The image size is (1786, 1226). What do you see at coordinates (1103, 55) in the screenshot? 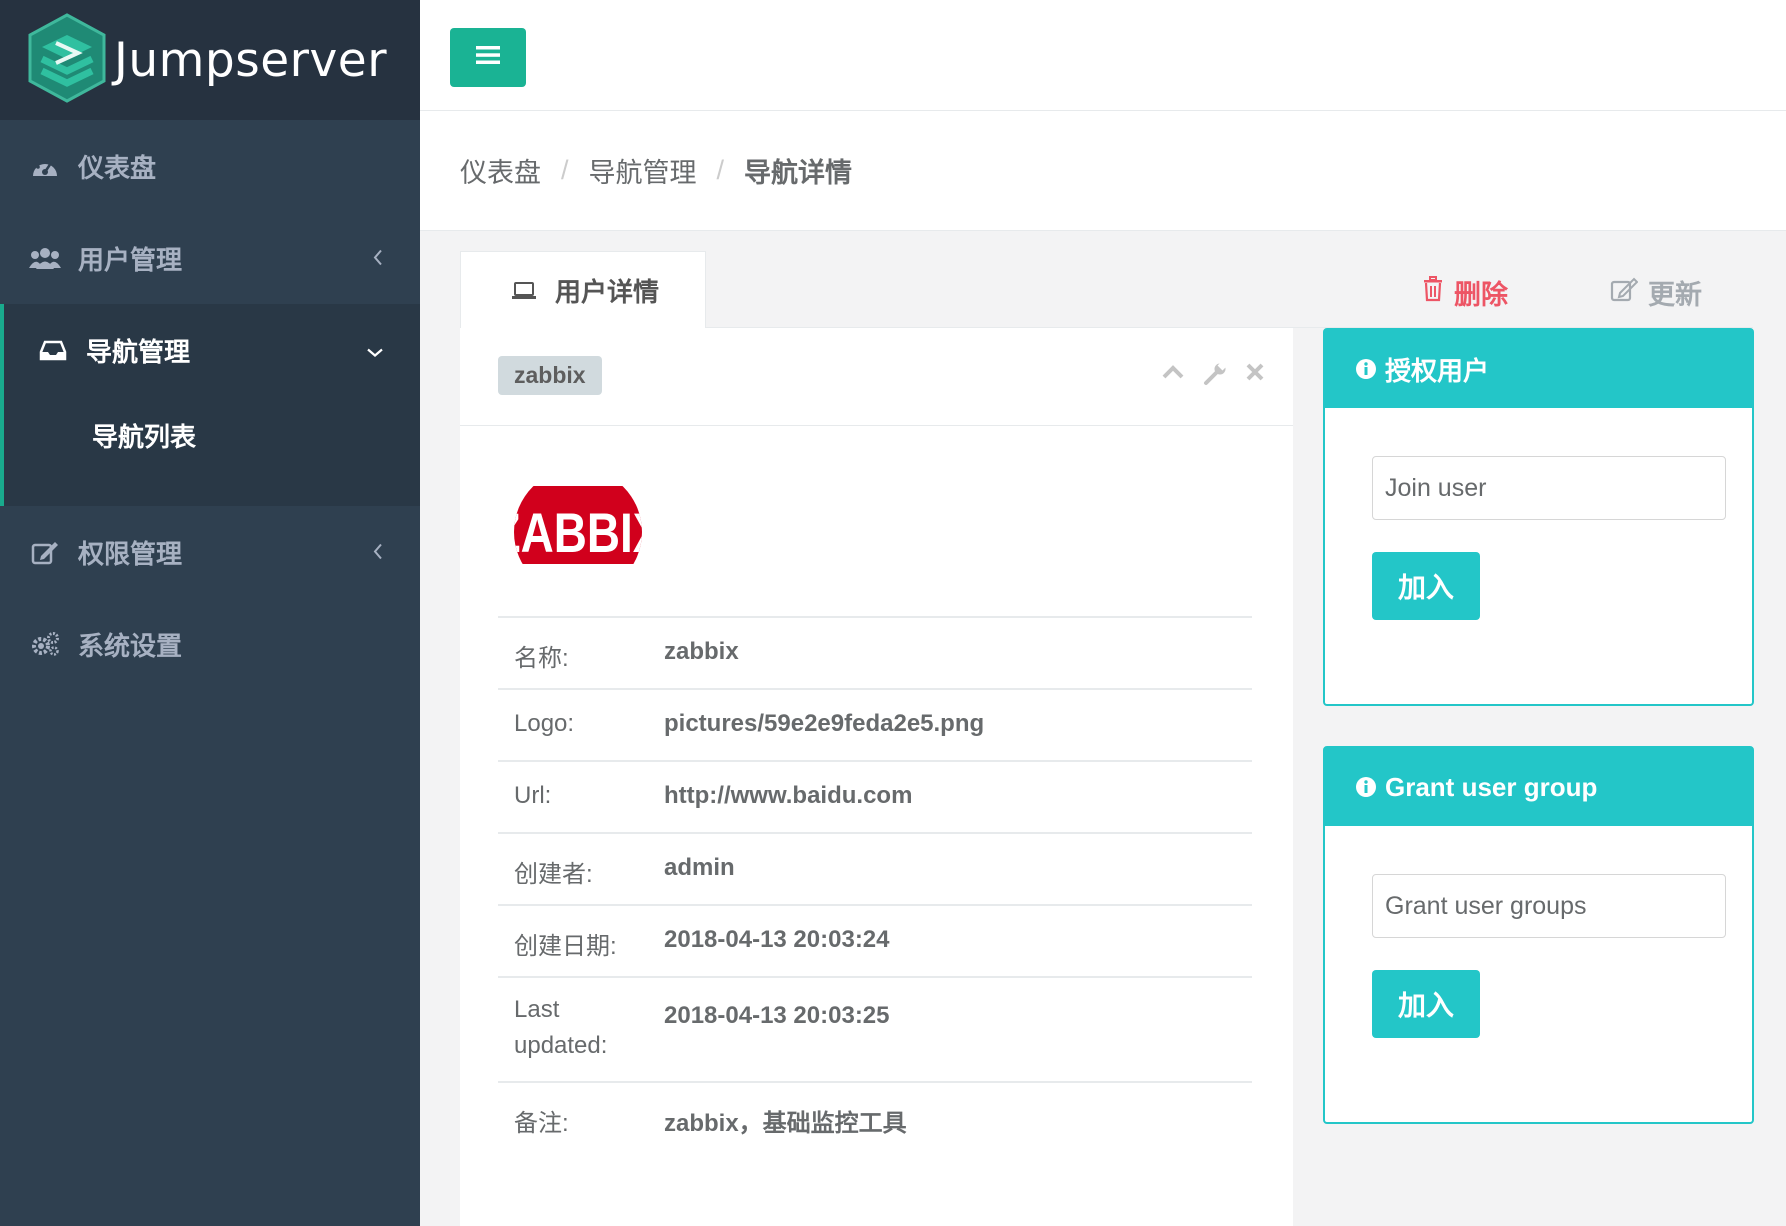
I see `top-navbar` at bounding box center [1103, 55].